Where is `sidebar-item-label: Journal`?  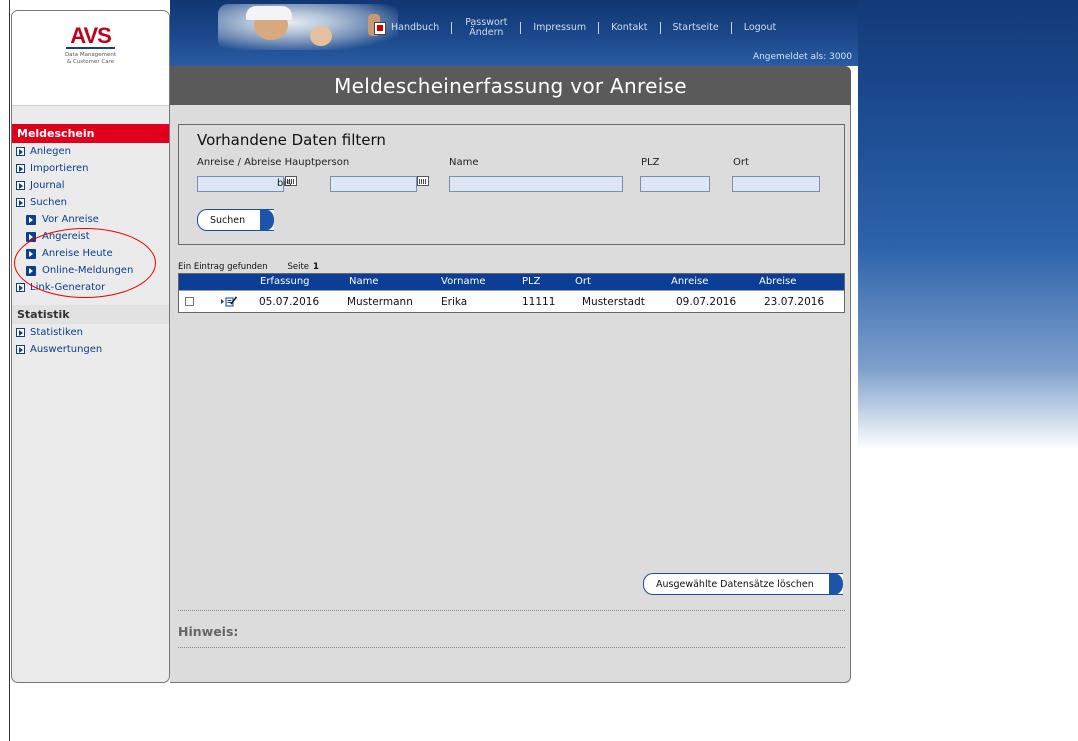 sidebar-item-label: Journal is located at coordinates (47, 185).